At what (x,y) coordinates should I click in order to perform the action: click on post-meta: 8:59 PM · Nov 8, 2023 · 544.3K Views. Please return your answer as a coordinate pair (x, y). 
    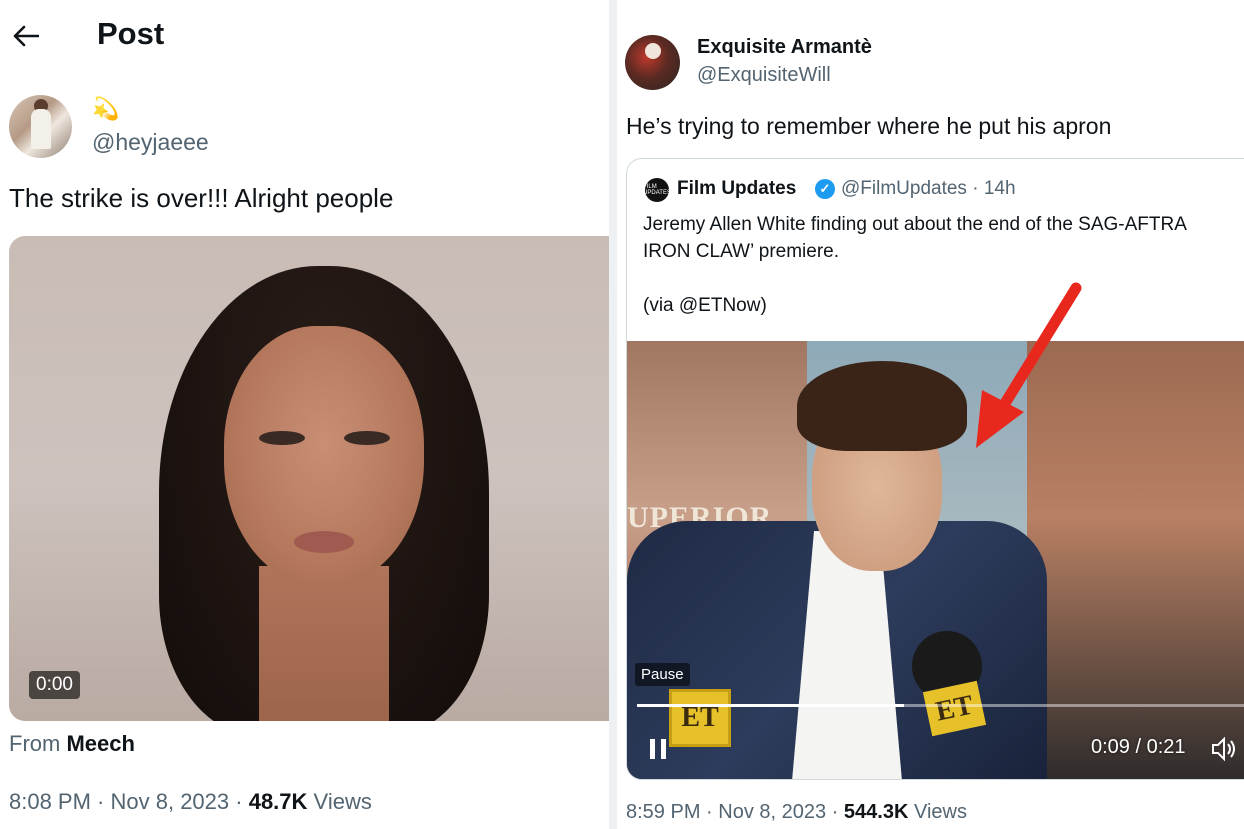
    Looking at the image, I should click on (796, 812).